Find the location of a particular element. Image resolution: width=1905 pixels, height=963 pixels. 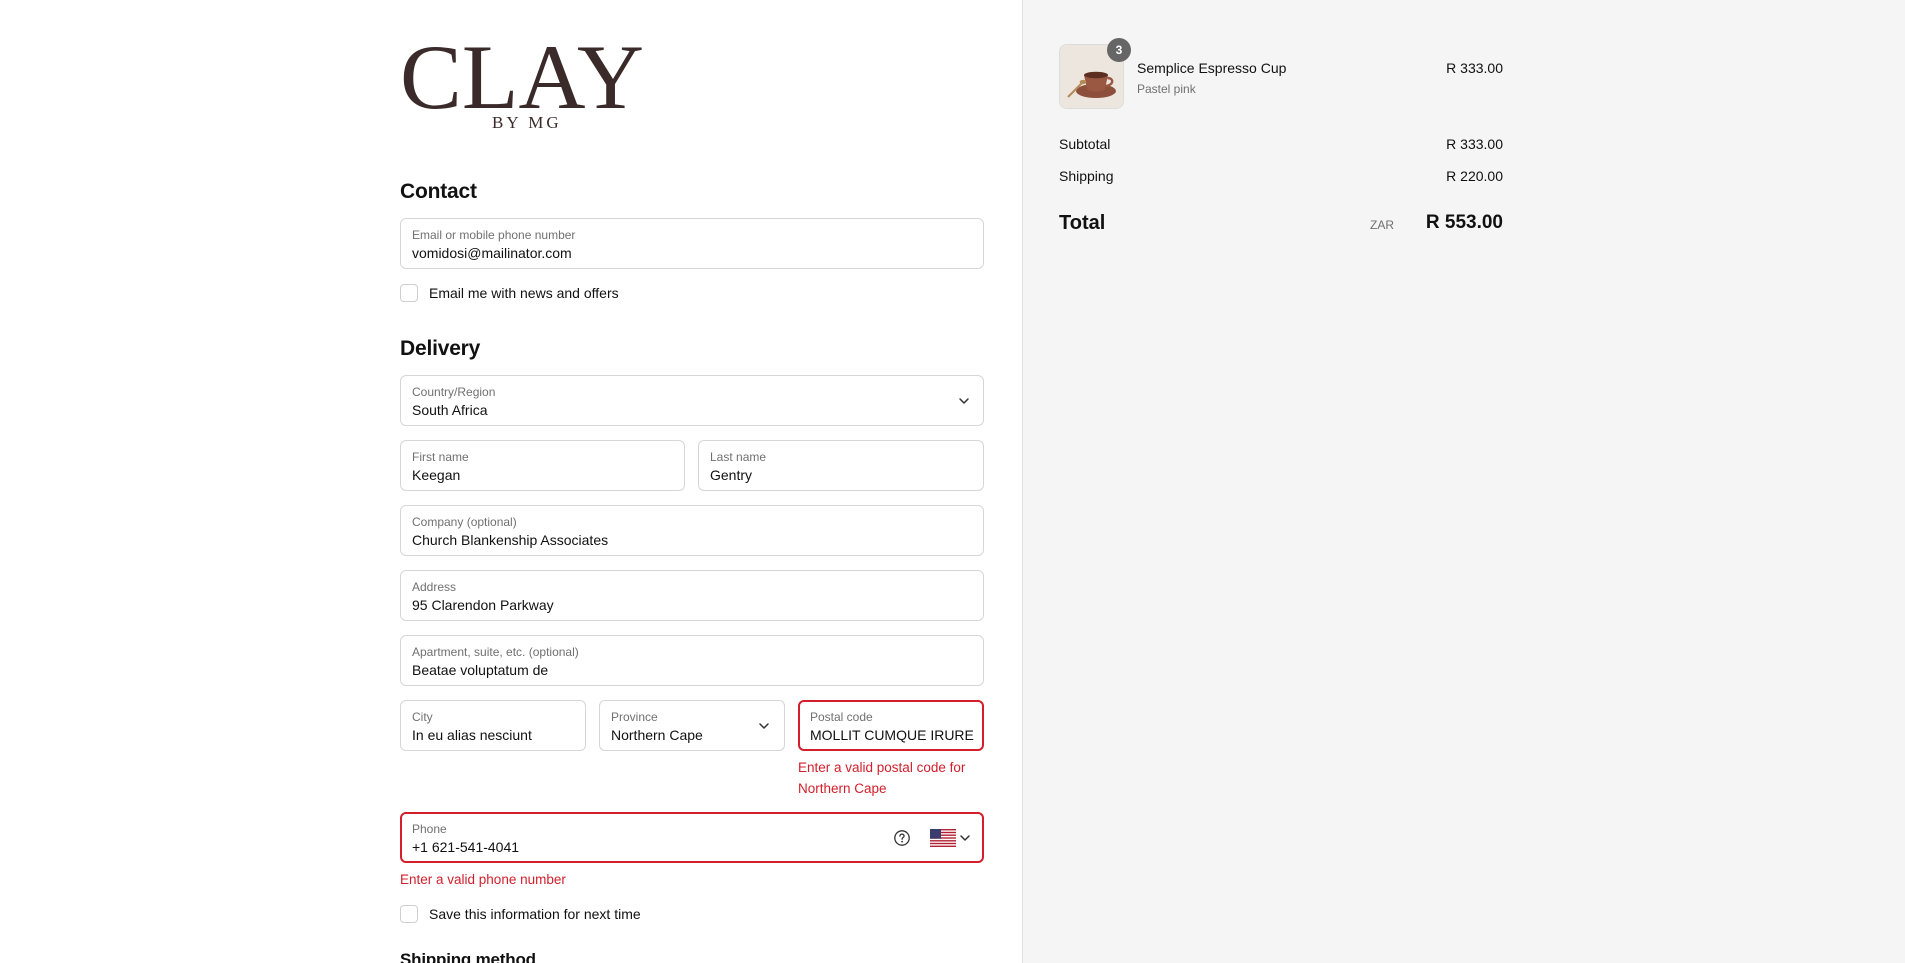

city-label: City is located at coordinates (422, 717).